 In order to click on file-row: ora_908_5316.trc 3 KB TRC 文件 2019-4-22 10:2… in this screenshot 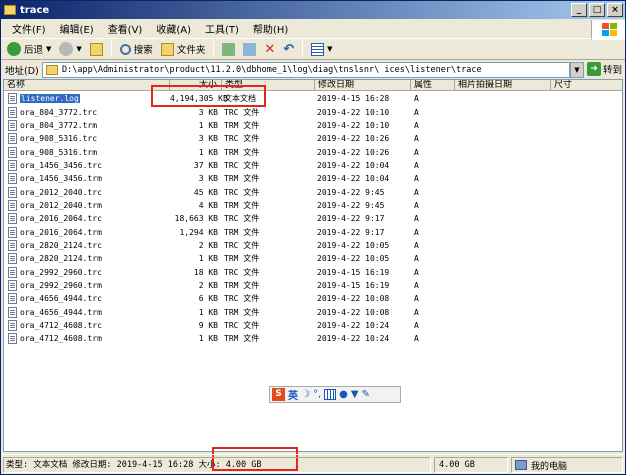, I will do `click(313, 138)`.